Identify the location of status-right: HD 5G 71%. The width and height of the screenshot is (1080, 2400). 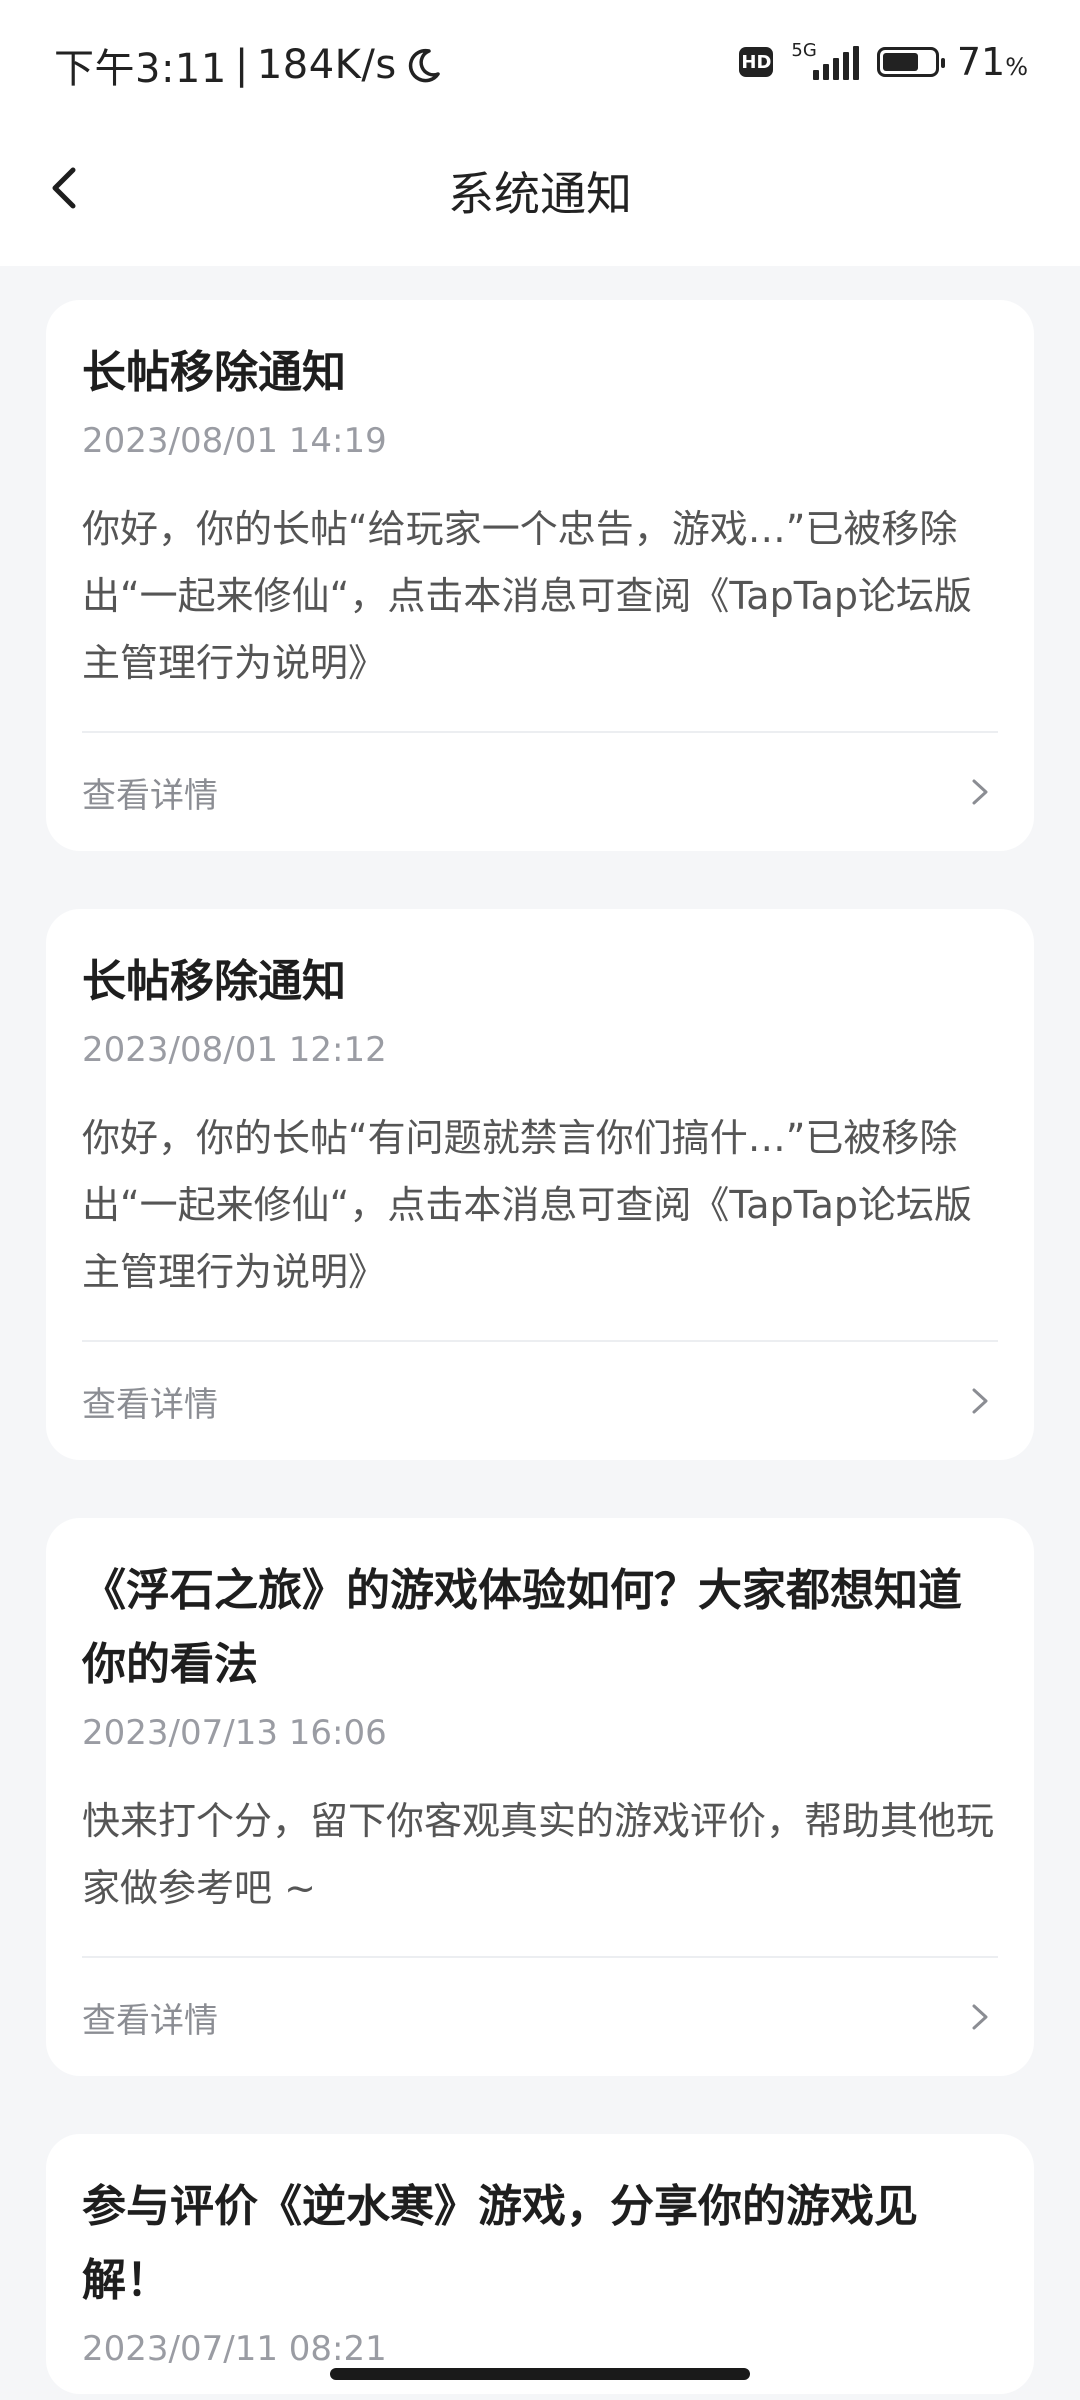
(883, 62).